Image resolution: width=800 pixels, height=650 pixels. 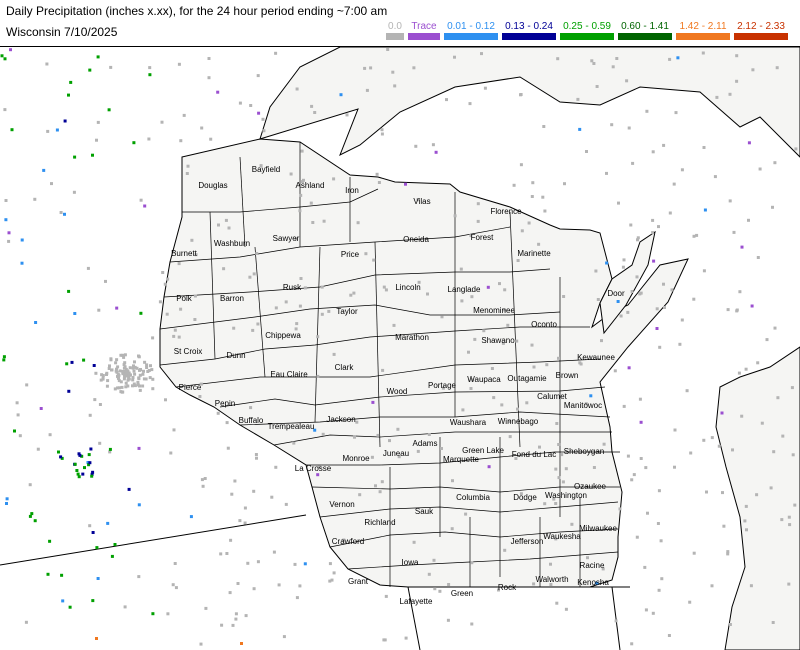 I want to click on county-label: Manitowoc, so click(x=583, y=405).